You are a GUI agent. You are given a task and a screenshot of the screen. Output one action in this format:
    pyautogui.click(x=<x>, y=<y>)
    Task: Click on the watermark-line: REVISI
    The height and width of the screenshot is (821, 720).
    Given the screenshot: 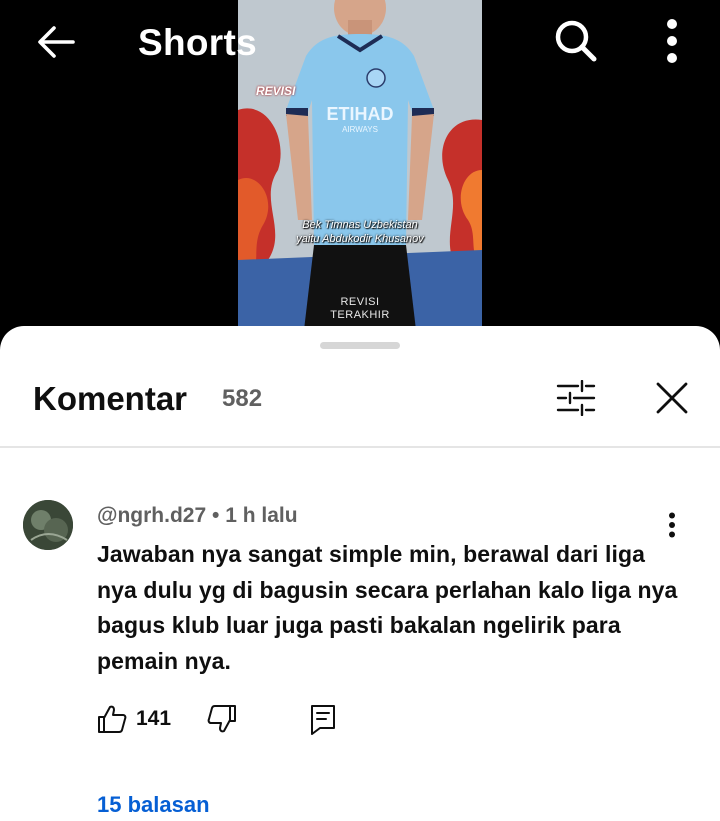 What is the action you would take?
    pyautogui.click(x=360, y=302)
    